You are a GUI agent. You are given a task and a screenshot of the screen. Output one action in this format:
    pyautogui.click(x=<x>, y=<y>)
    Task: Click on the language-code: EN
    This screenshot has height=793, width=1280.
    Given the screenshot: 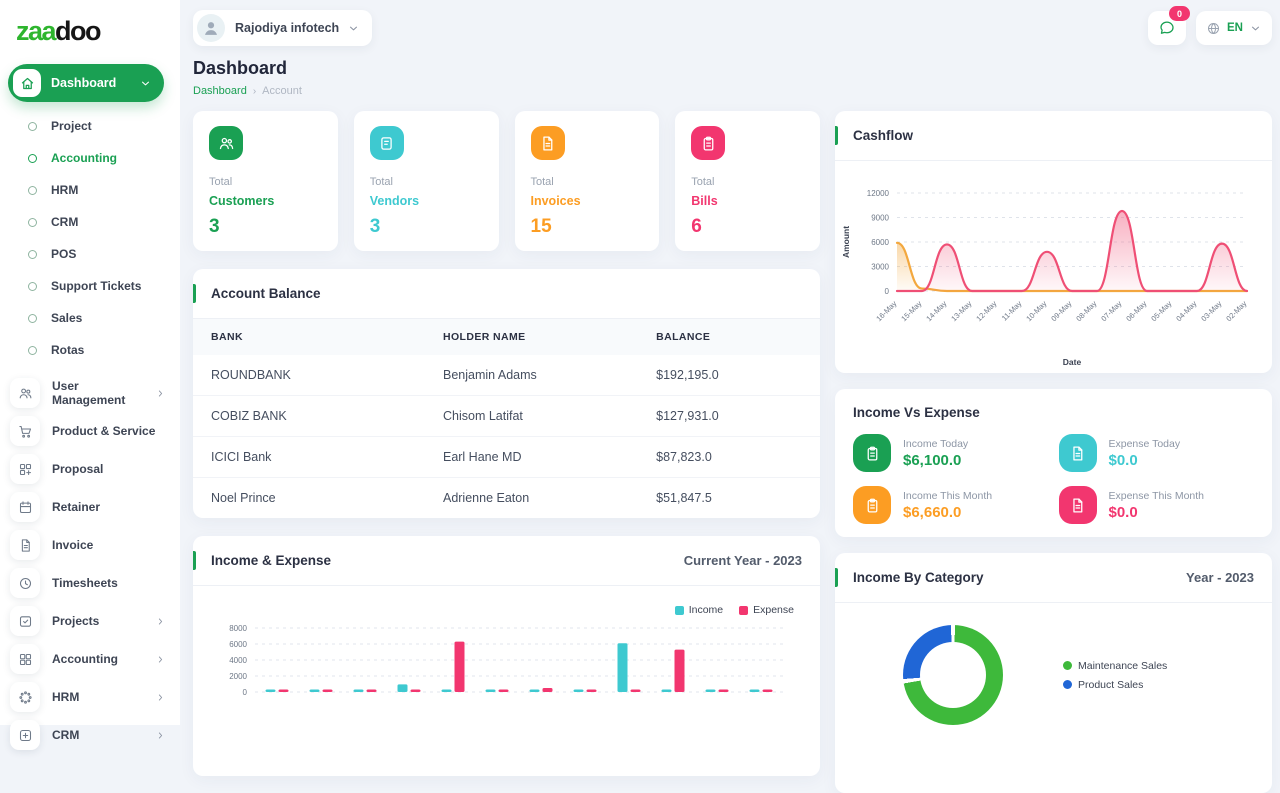 What is the action you would take?
    pyautogui.click(x=1235, y=28)
    